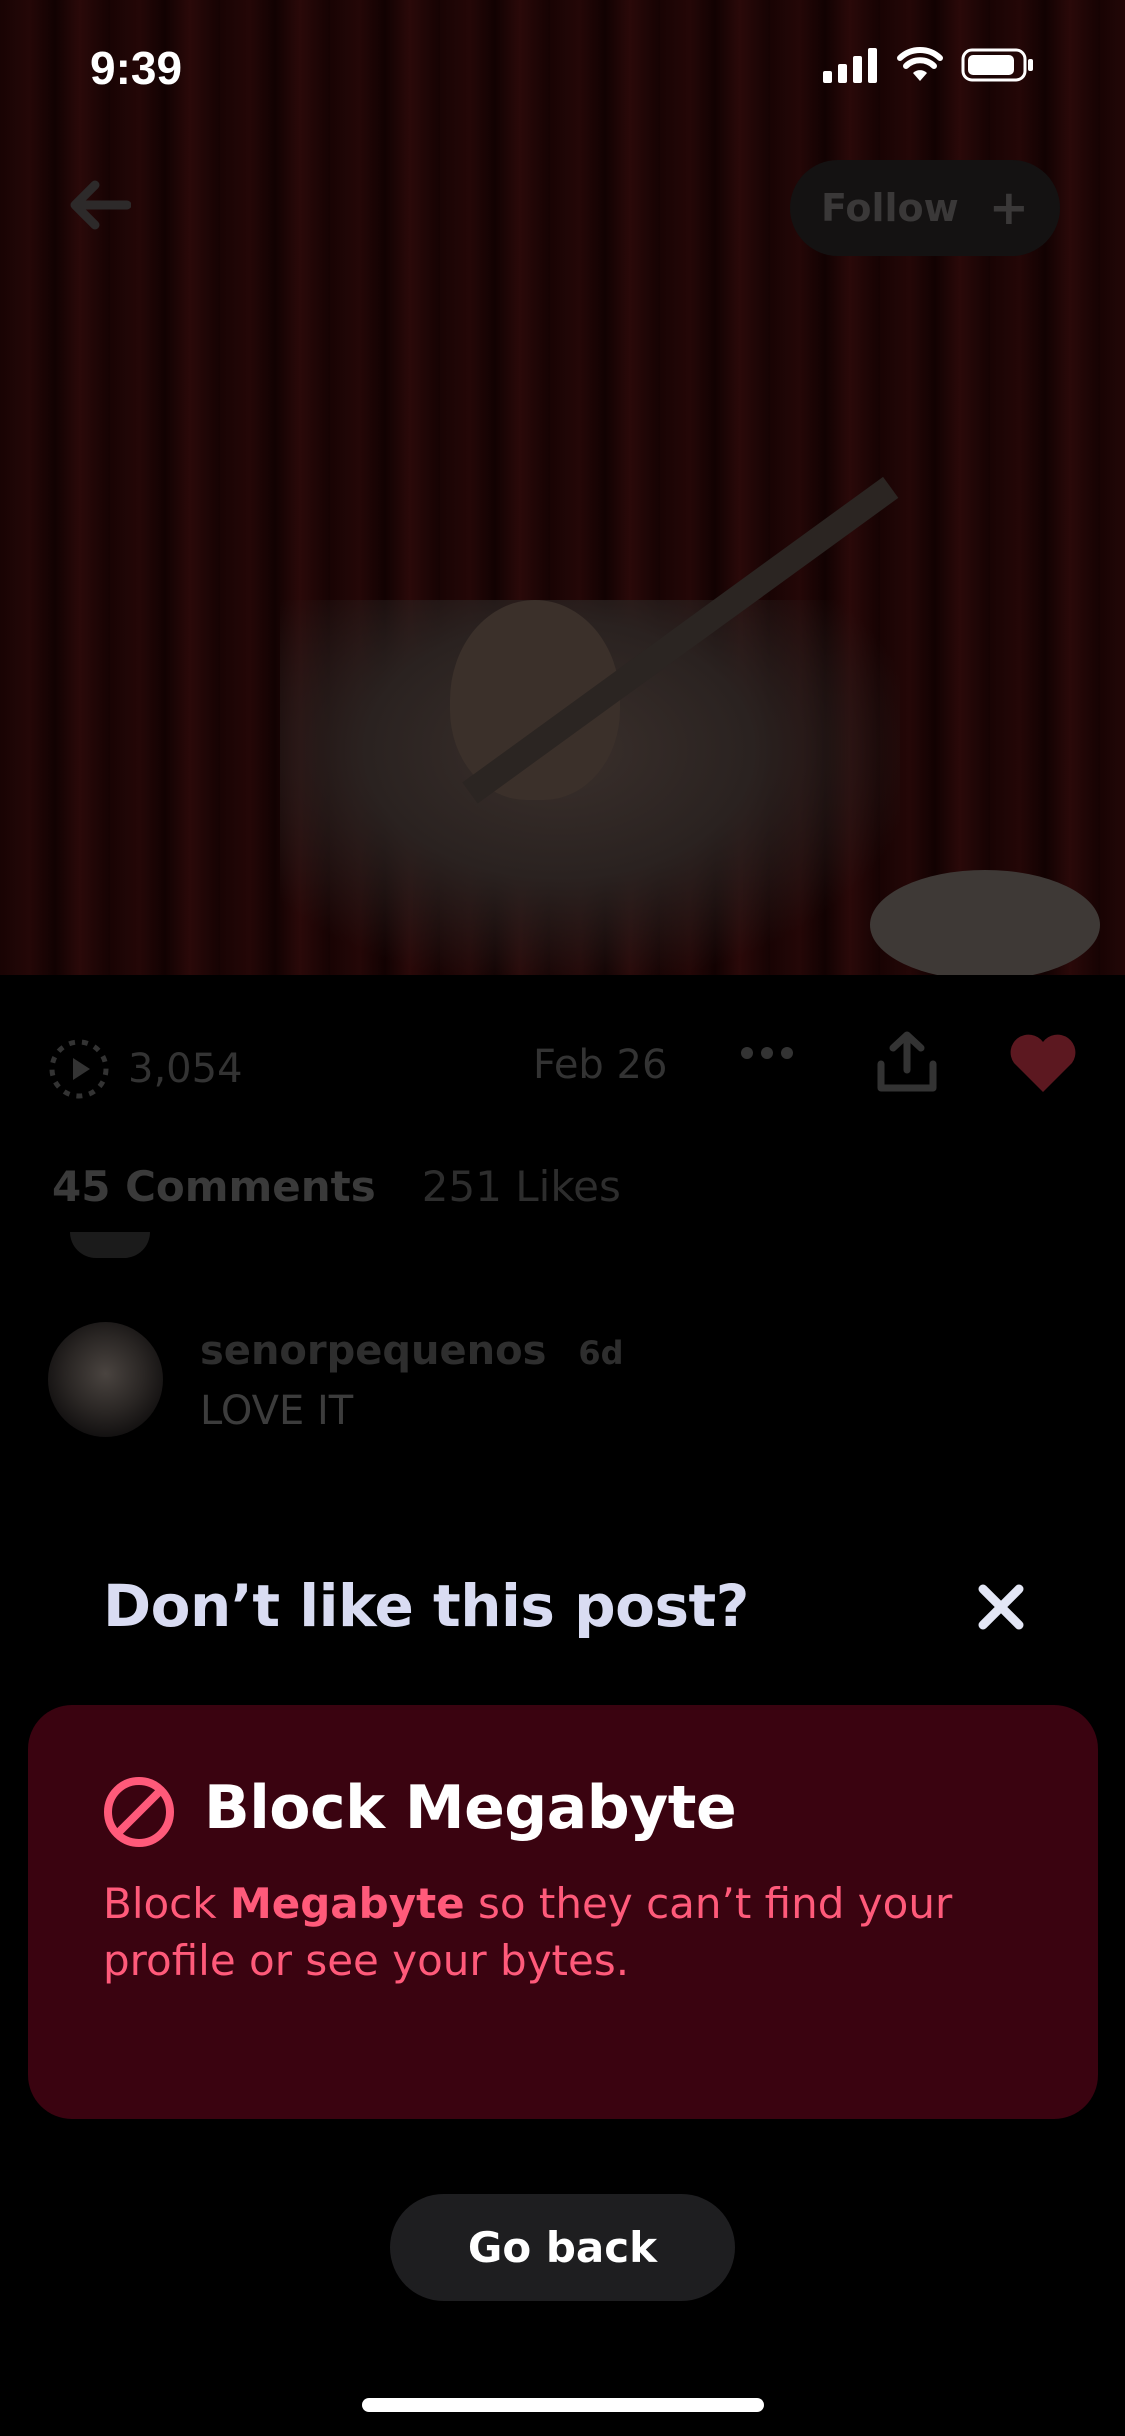  What do you see at coordinates (79, 1069) in the screenshot?
I see `views-icon` at bounding box center [79, 1069].